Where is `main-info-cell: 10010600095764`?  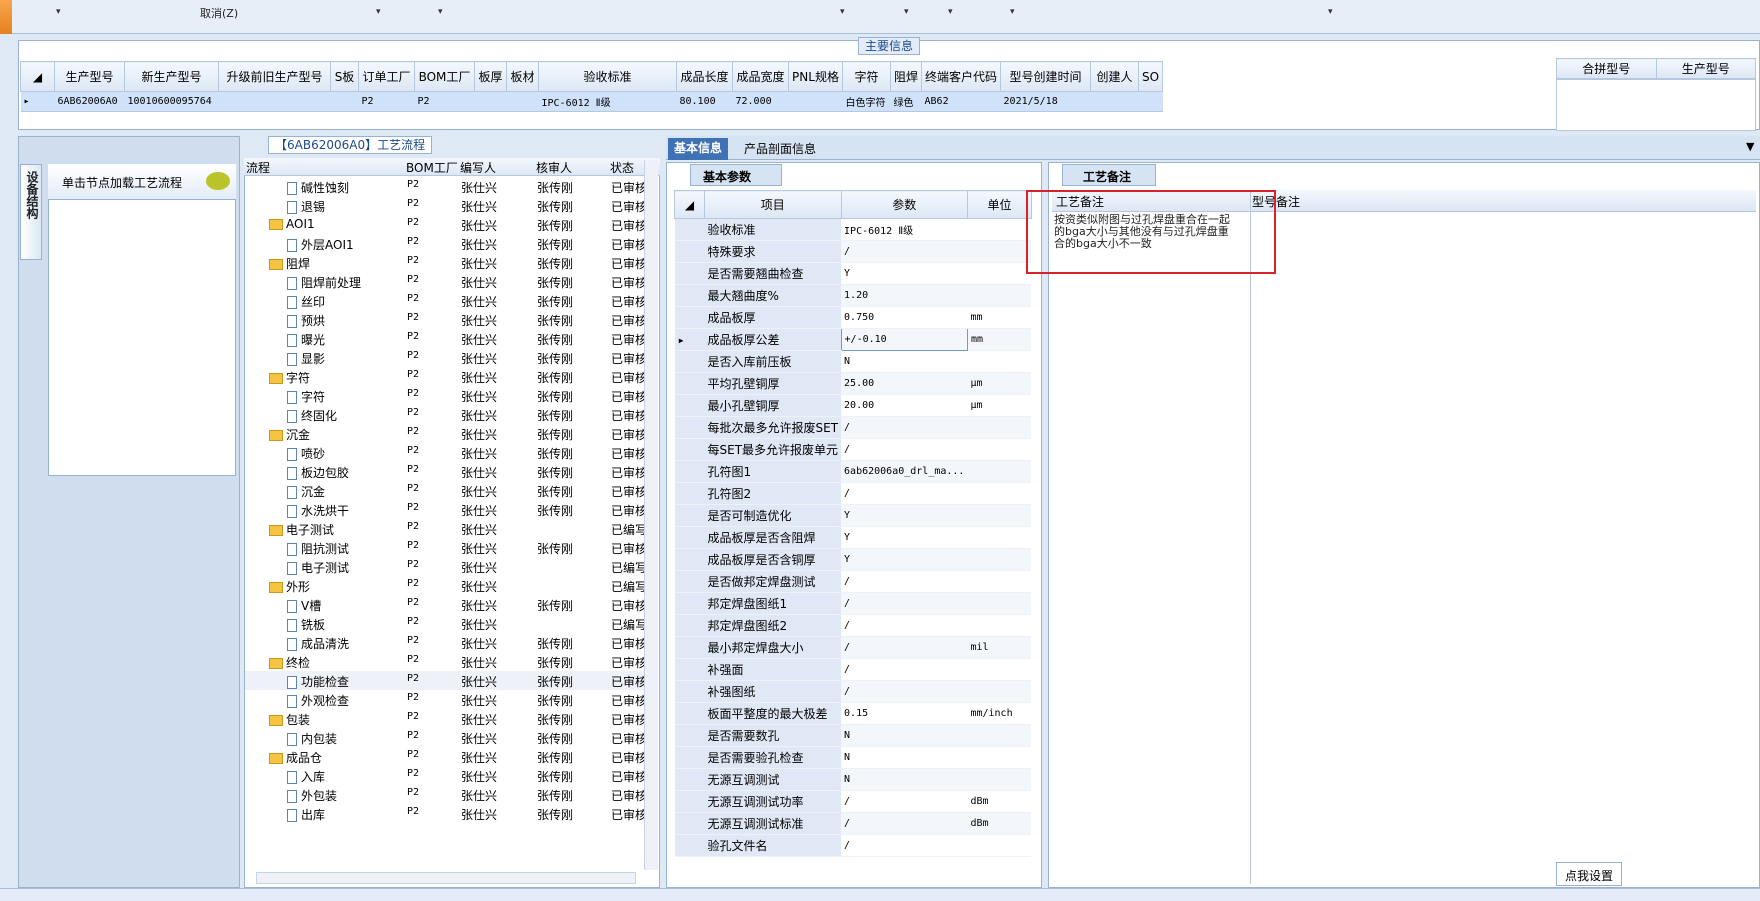 main-info-cell: 10010600095764 is located at coordinates (171, 101).